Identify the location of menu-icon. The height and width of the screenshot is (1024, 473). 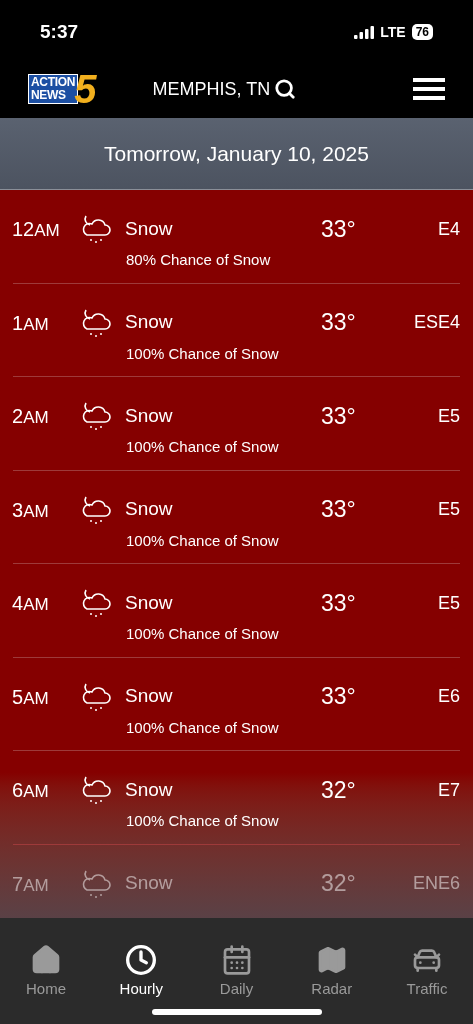
(429, 89).